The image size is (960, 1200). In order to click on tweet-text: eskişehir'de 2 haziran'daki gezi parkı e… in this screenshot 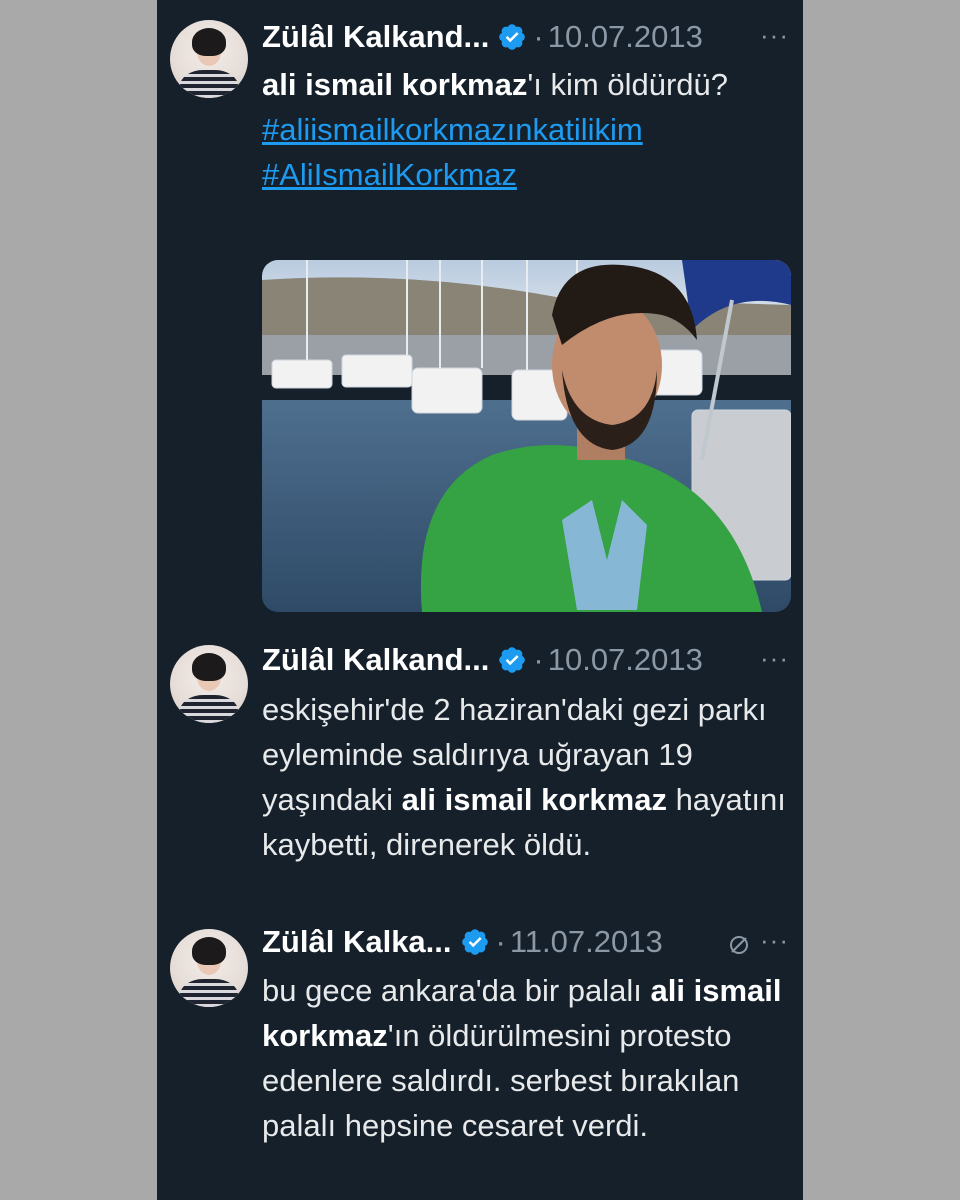, I will do `click(527, 777)`.